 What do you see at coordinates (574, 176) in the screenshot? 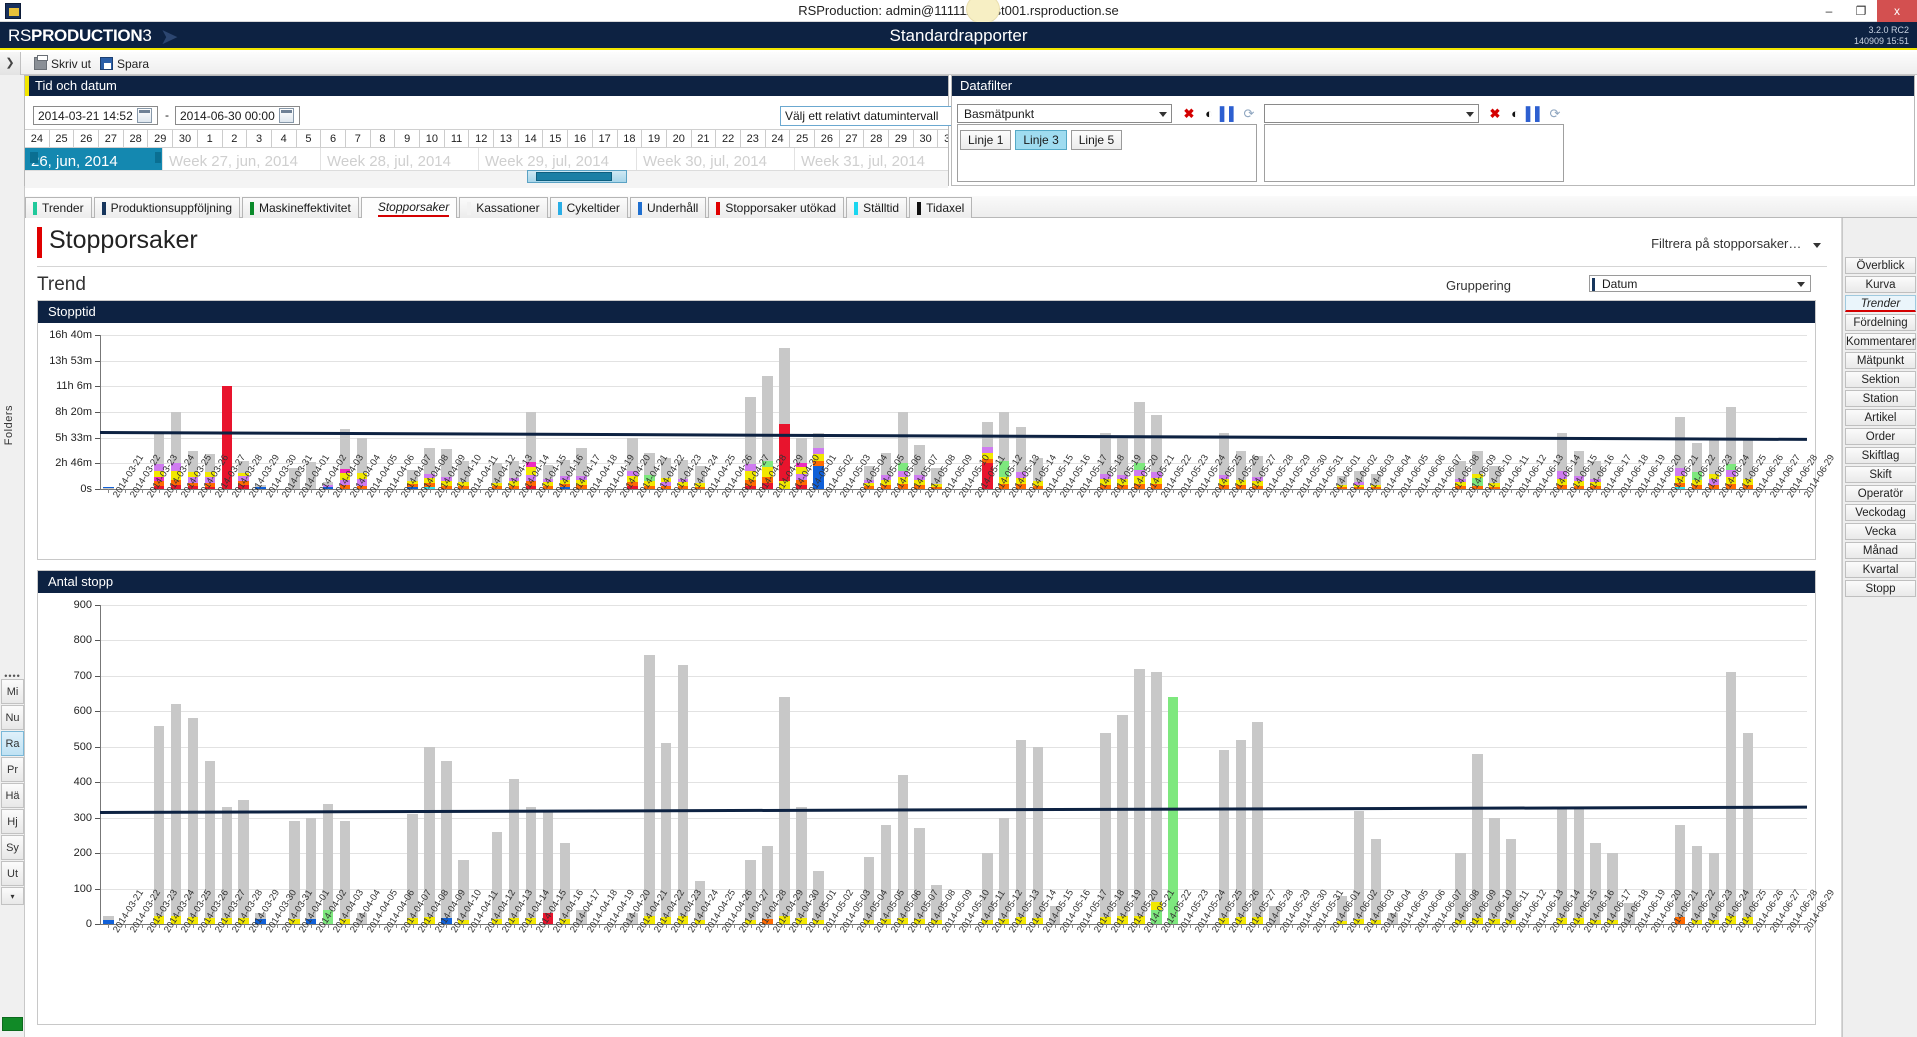
I see `timeline-scroll-thumb` at bounding box center [574, 176].